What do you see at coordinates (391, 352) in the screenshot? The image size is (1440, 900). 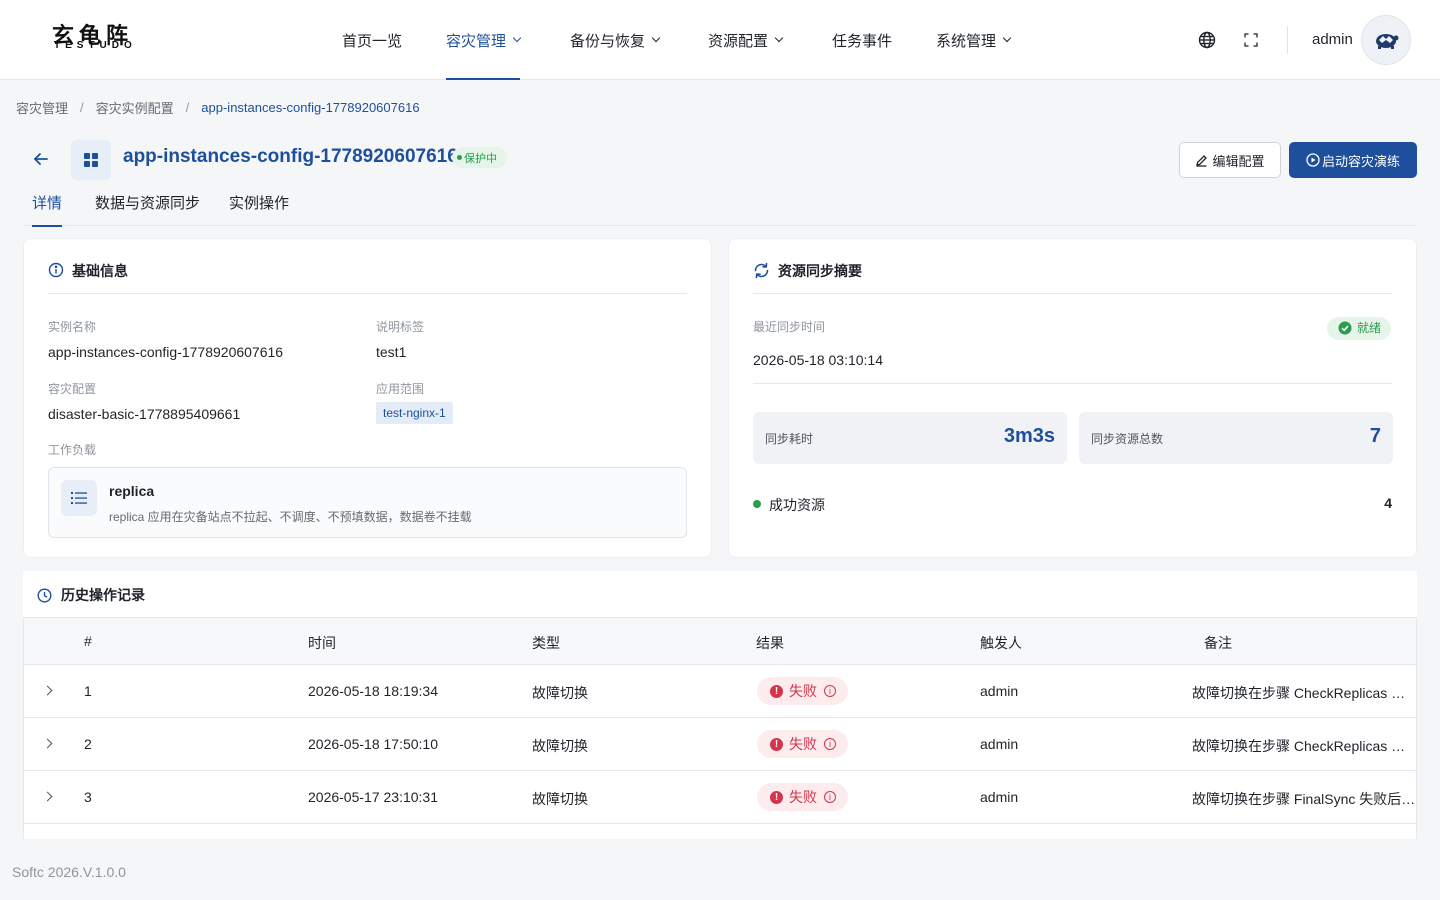 I see `desc-value: test1` at bounding box center [391, 352].